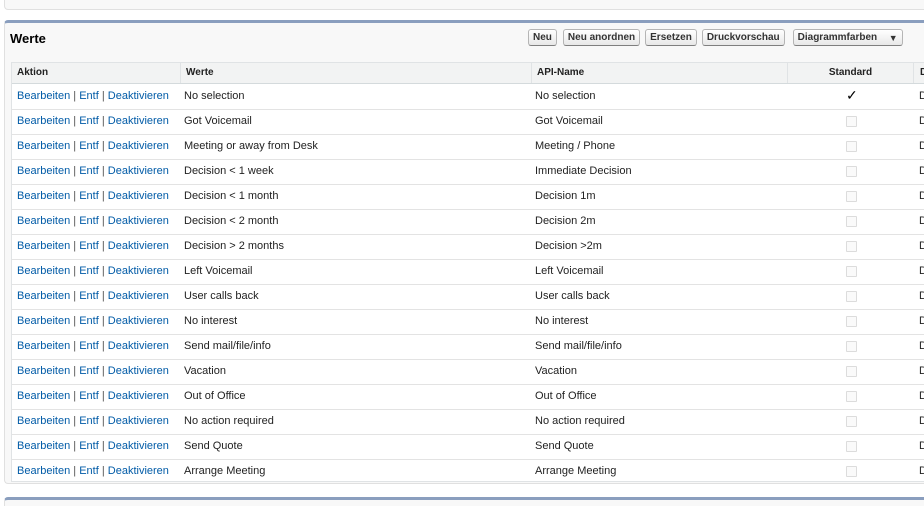 This screenshot has width=924, height=506. Describe the element at coordinates (601, 37) in the screenshot. I see `neu-anordnen-button: Neu anordnen` at that location.